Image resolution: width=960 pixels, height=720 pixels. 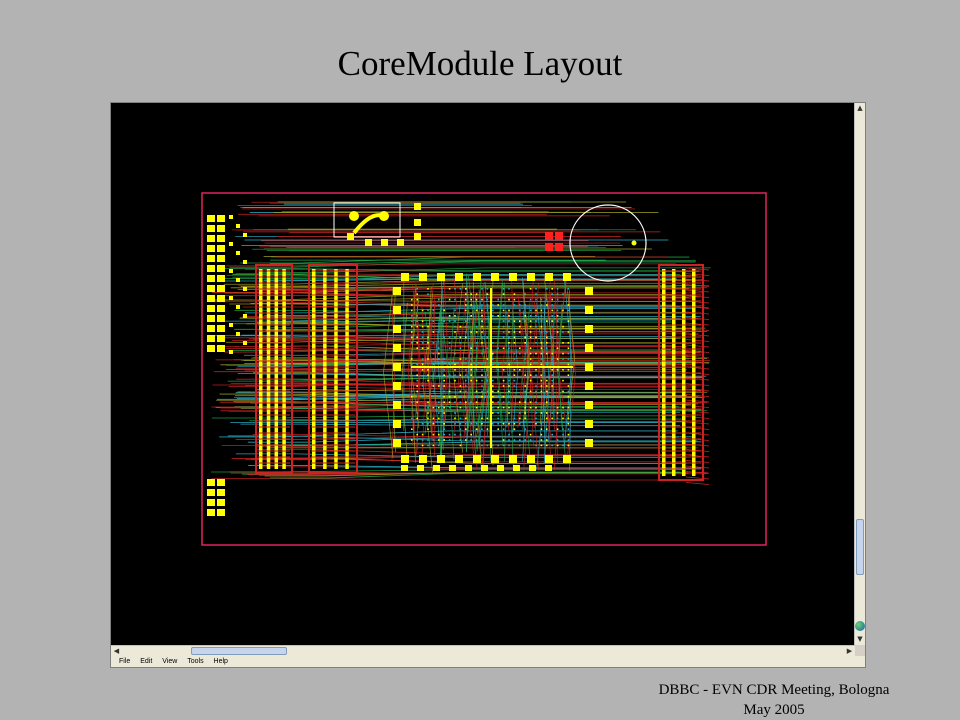 I want to click on vertical-scrollbar: ▲ ▼, so click(x=859, y=374).